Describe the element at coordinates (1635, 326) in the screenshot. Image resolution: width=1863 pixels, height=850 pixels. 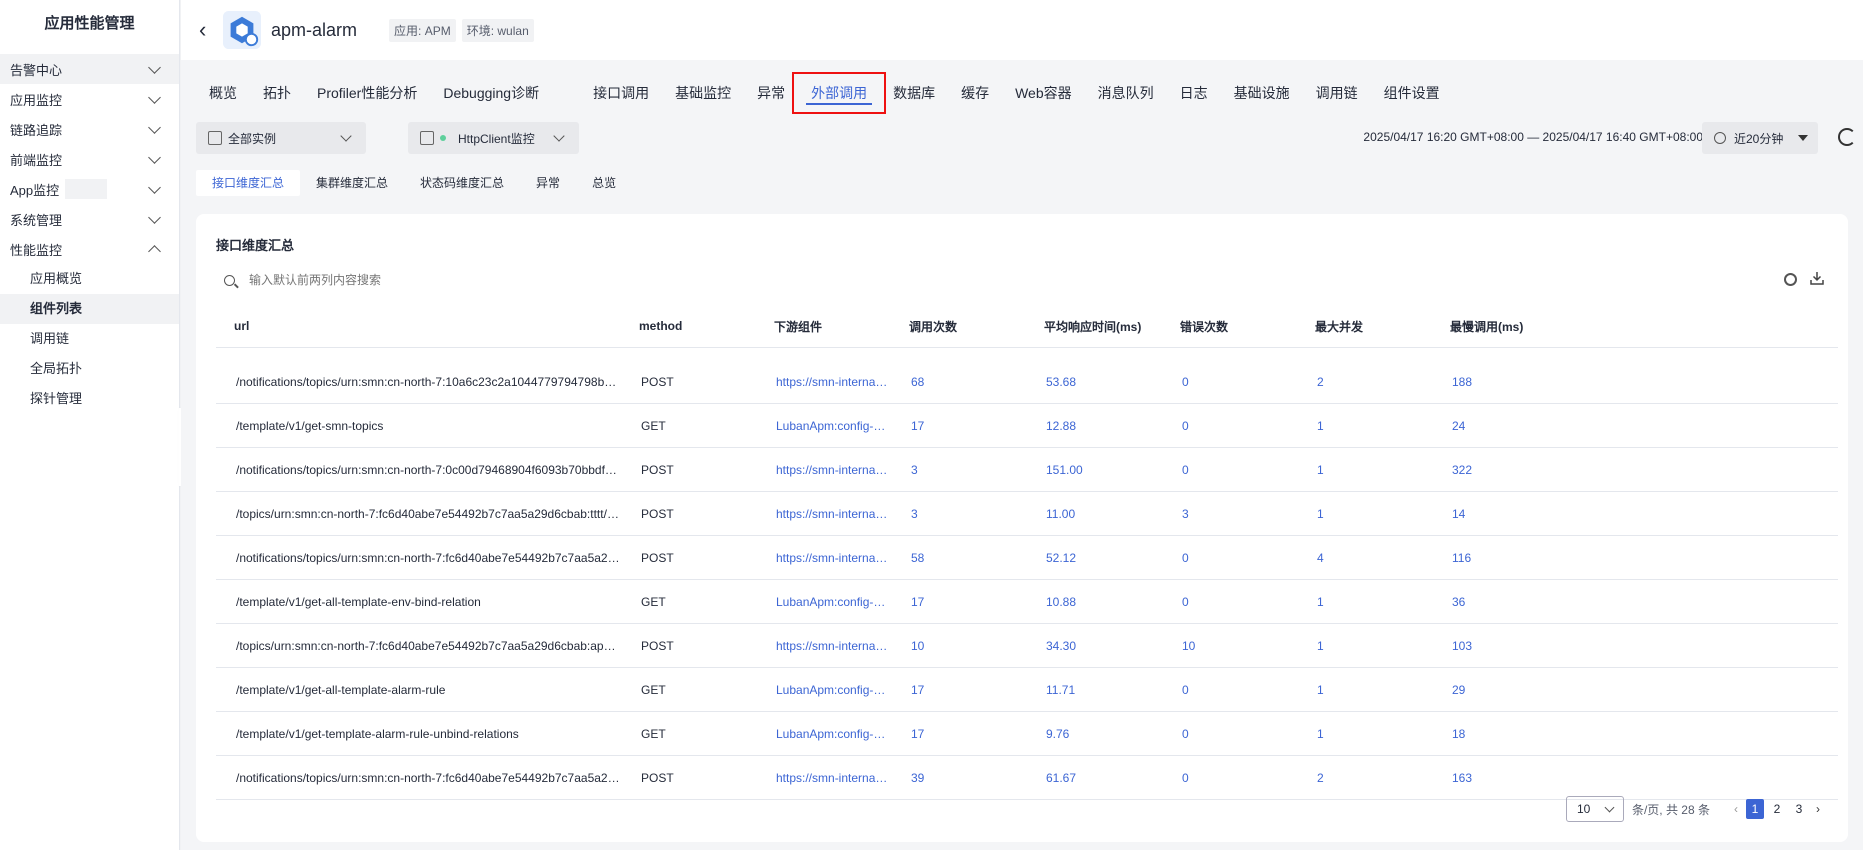
I see `column-header: 最慢调用(ms)` at that location.